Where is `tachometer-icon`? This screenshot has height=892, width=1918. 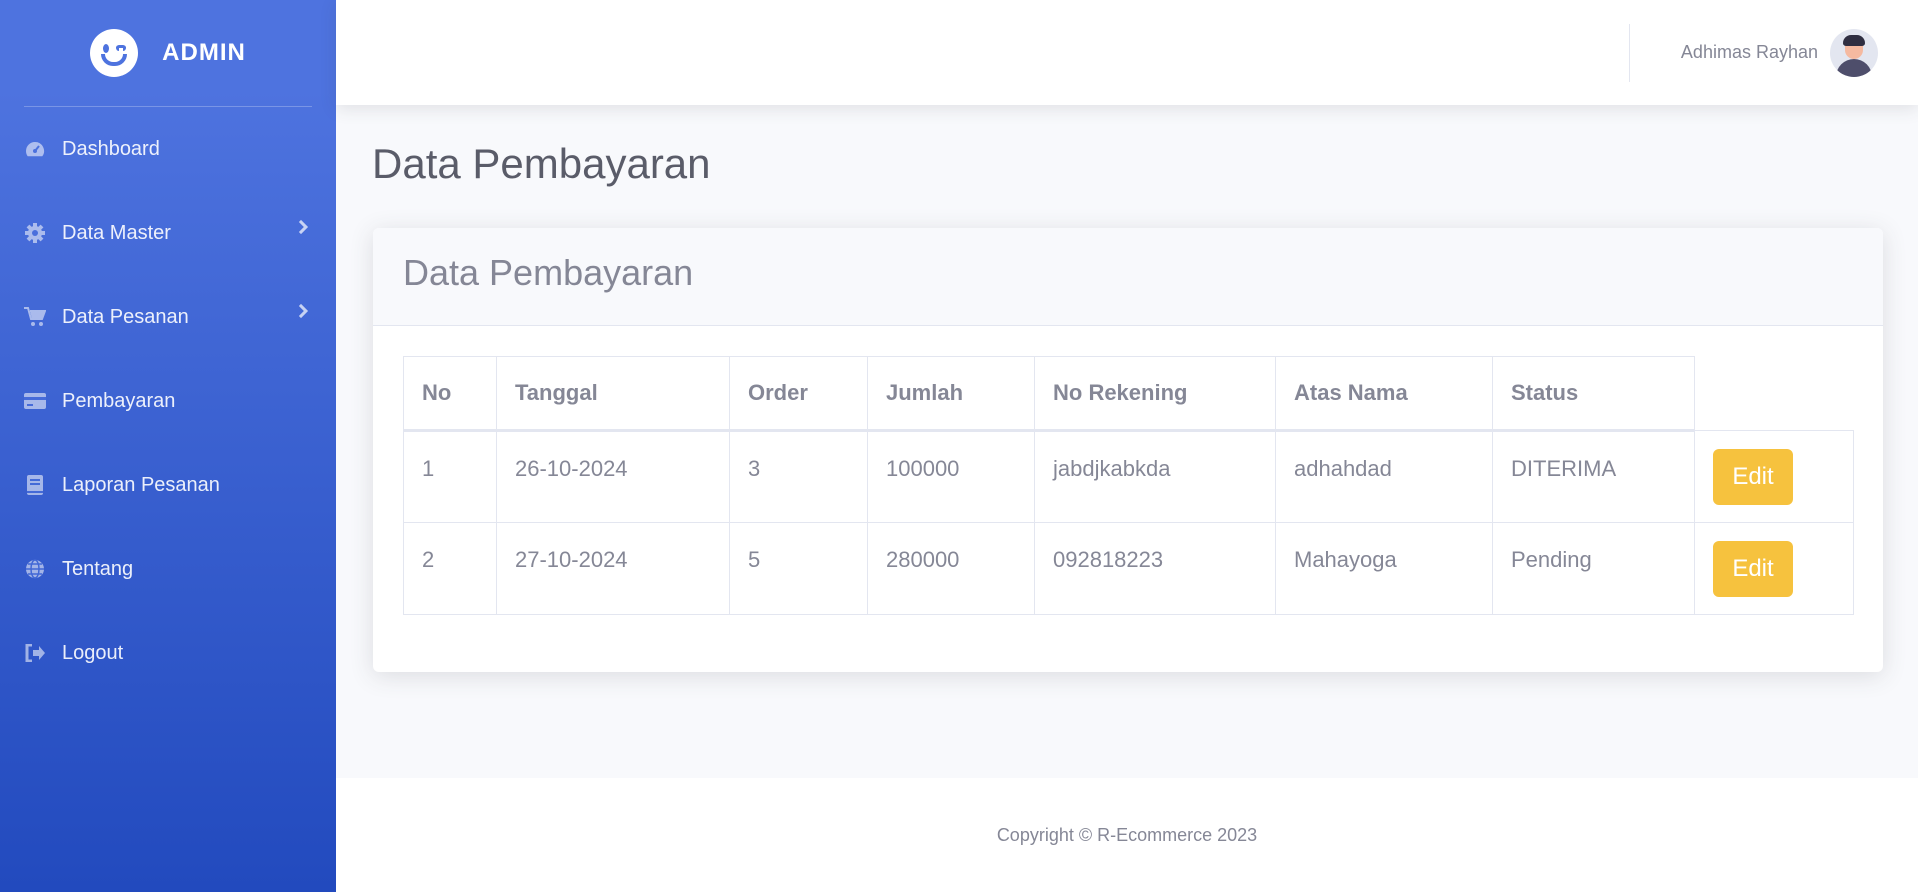
tachometer-icon is located at coordinates (35, 149).